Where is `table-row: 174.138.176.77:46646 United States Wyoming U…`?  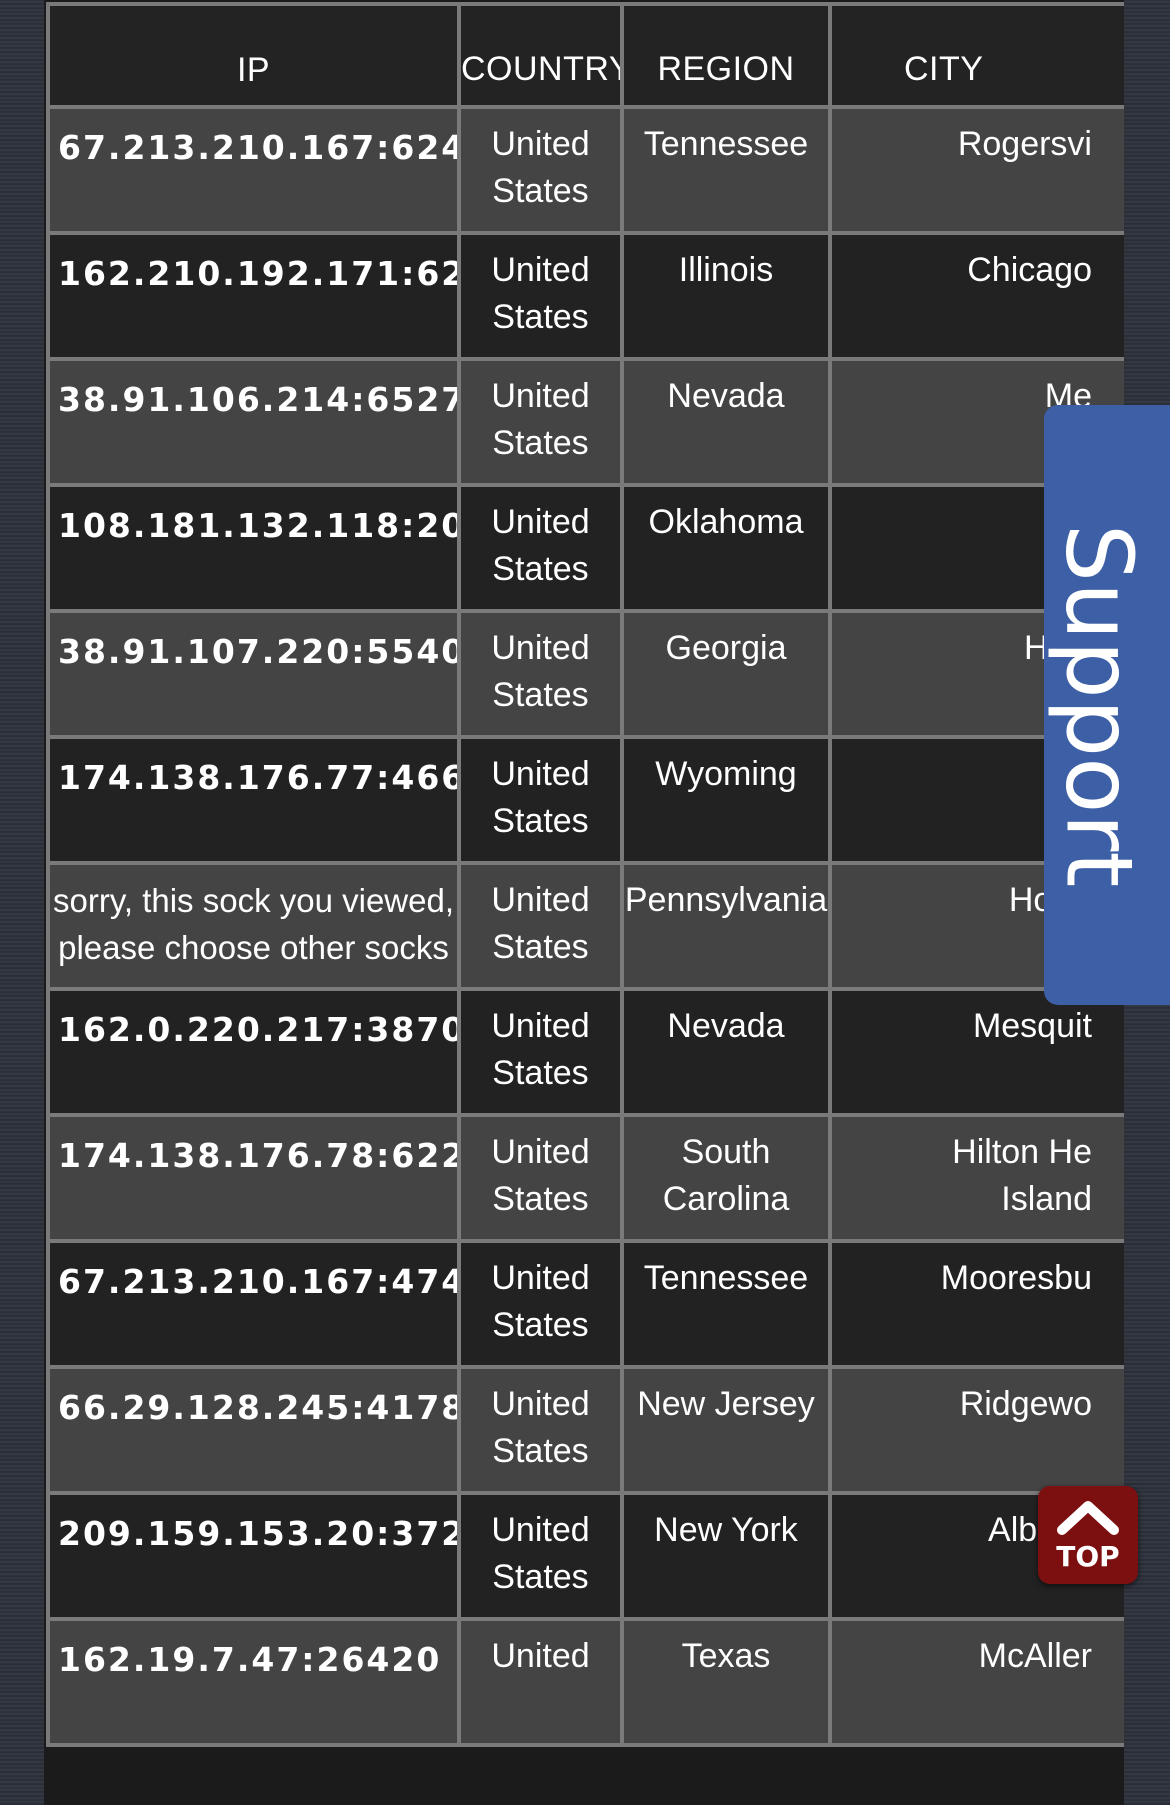
table-row: 174.138.176.77:46646 United States Wyoming U… is located at coordinates (585, 800).